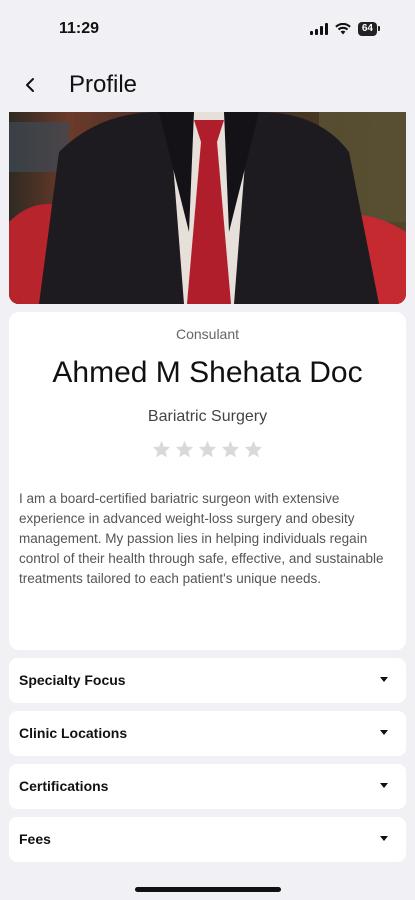 Image resolution: width=415 pixels, height=900 pixels. What do you see at coordinates (207, 372) in the screenshot?
I see `doctor-name: Ahmed M Shehata Doc` at bounding box center [207, 372].